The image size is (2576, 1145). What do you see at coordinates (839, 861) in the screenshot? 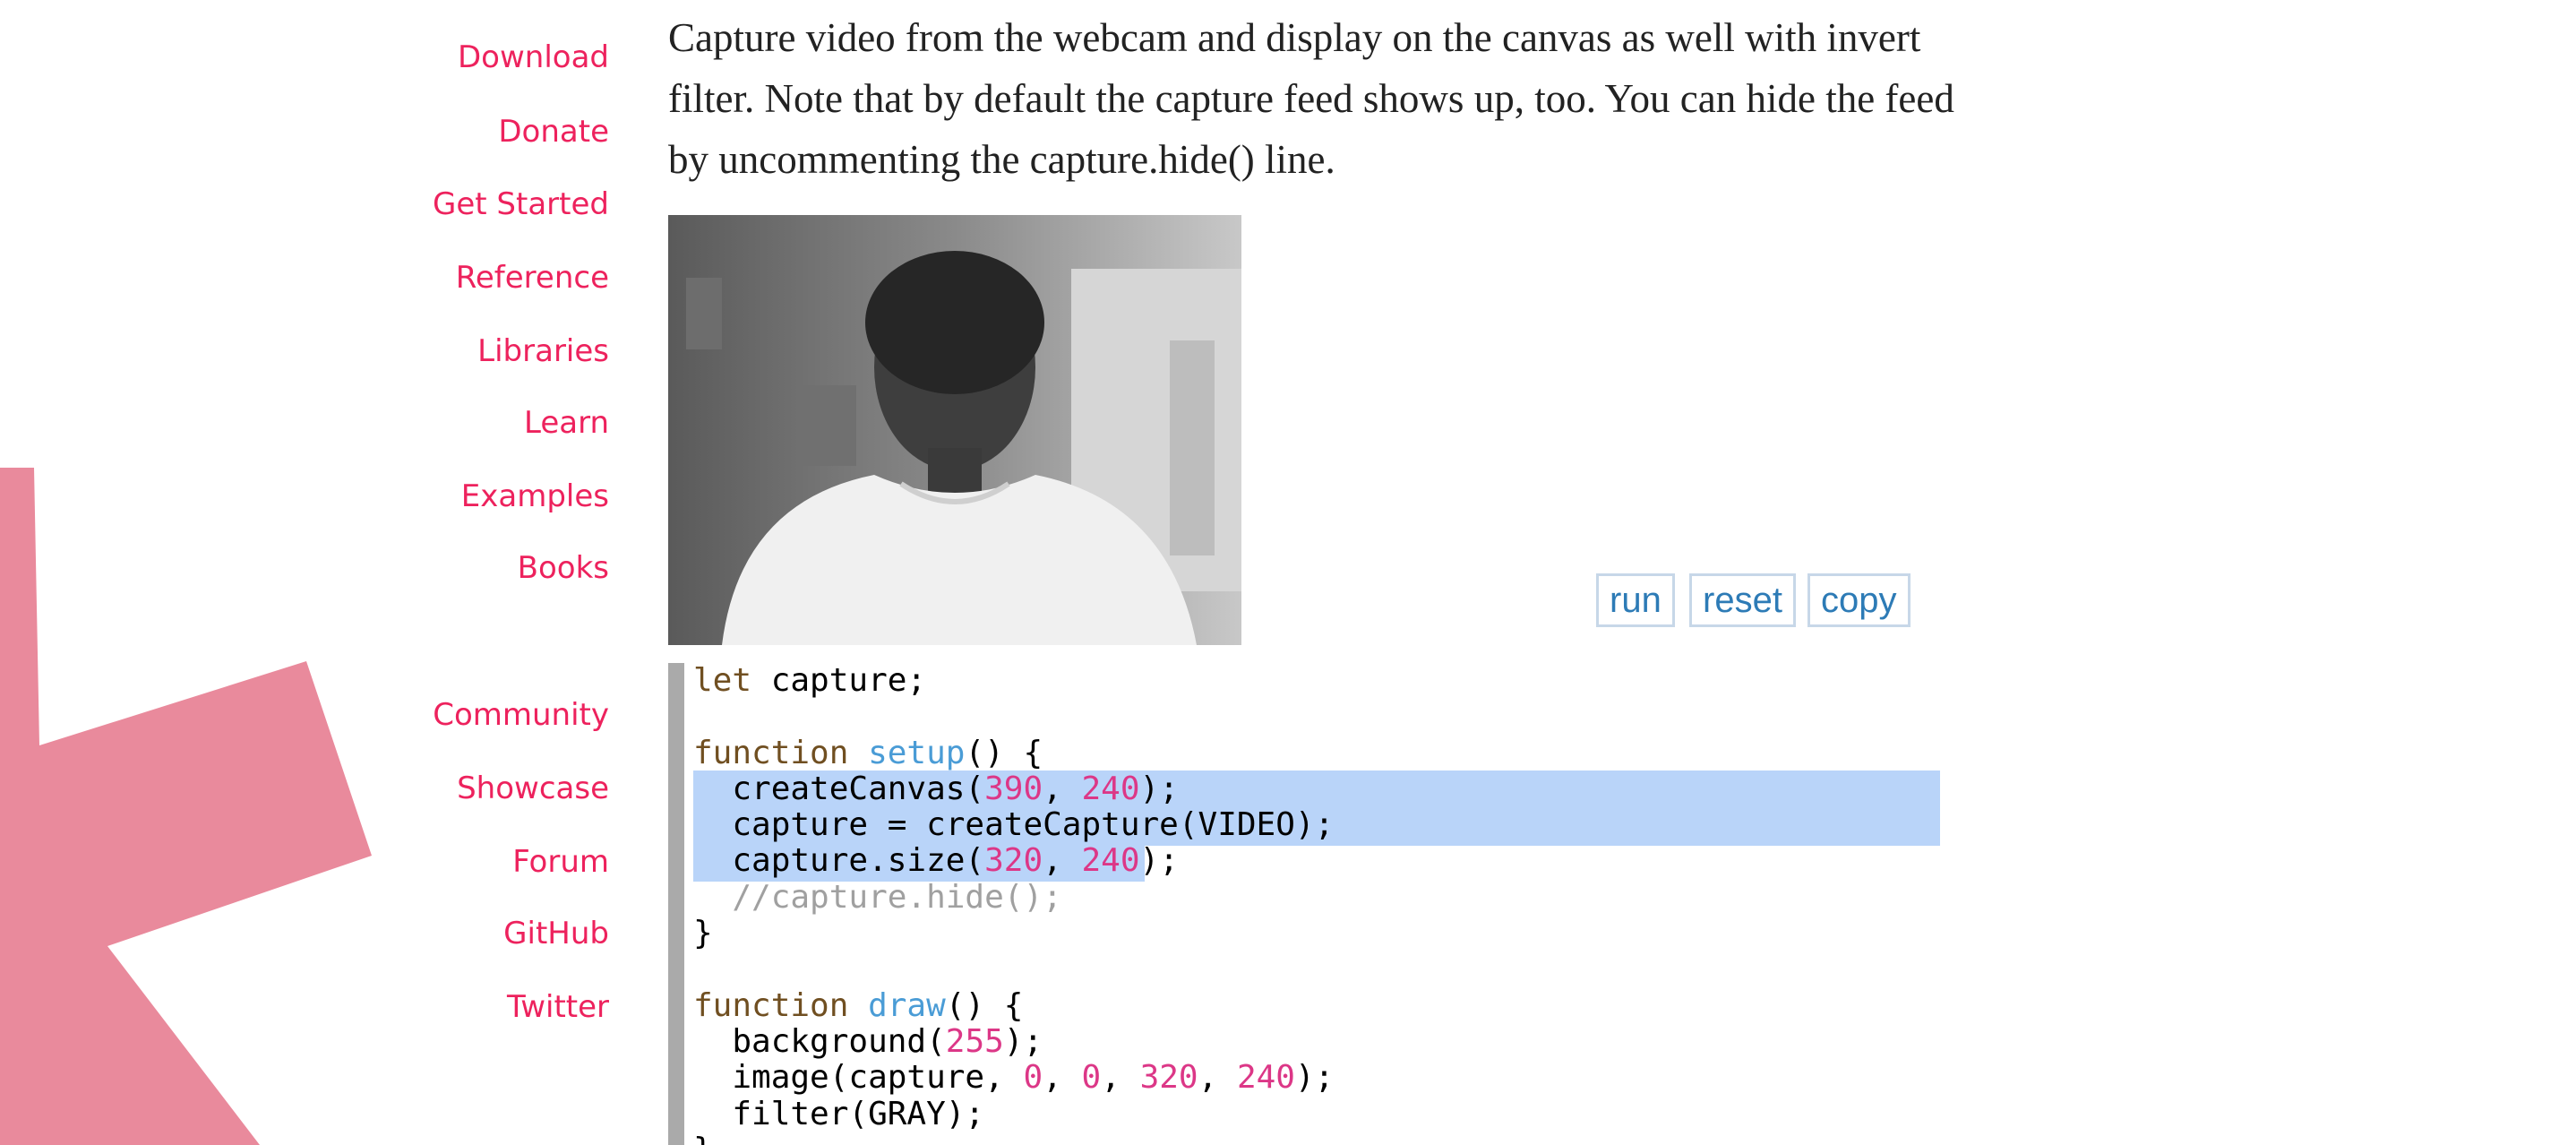
I see `code-token: capture.size(` at bounding box center [839, 861].